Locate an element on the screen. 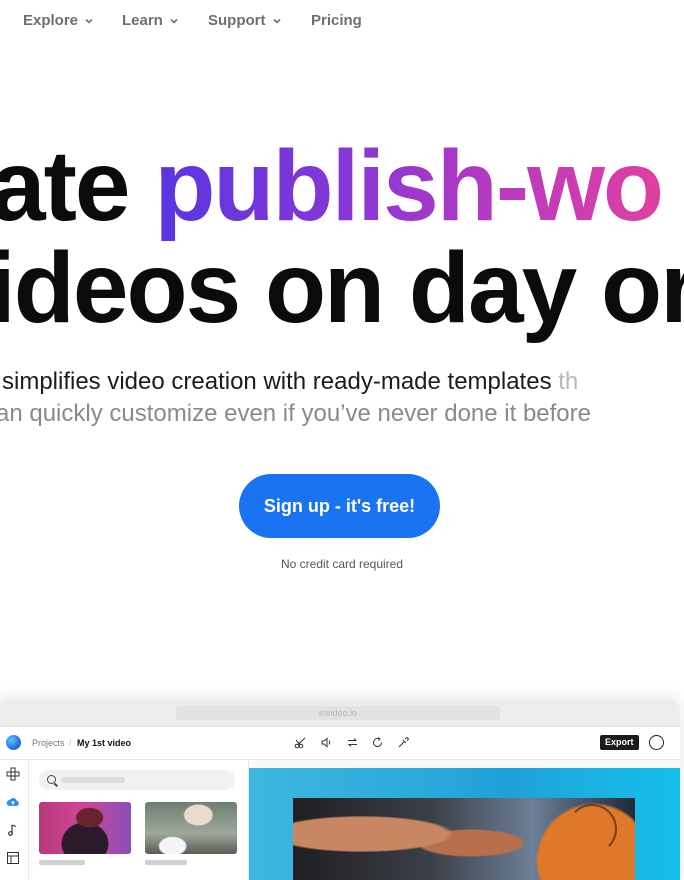 The height and width of the screenshot is (880, 684). rotate-icon is located at coordinates (377, 742).